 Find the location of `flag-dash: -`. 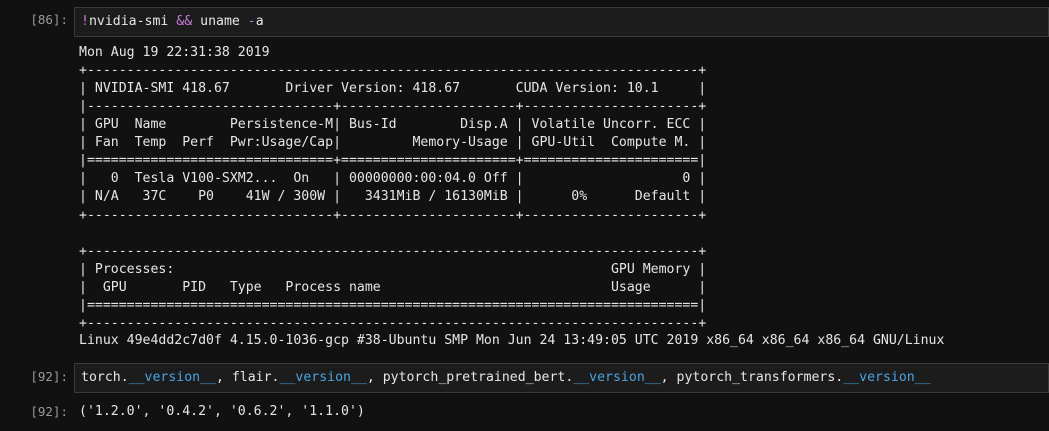

flag-dash: - is located at coordinates (251, 21).